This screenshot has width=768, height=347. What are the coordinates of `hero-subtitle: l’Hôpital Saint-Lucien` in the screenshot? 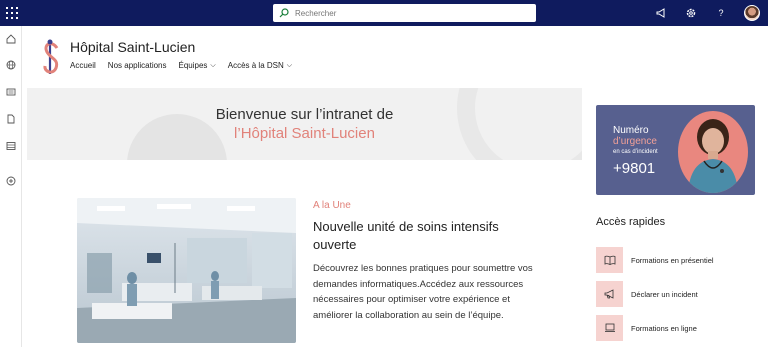 It's located at (304, 133).